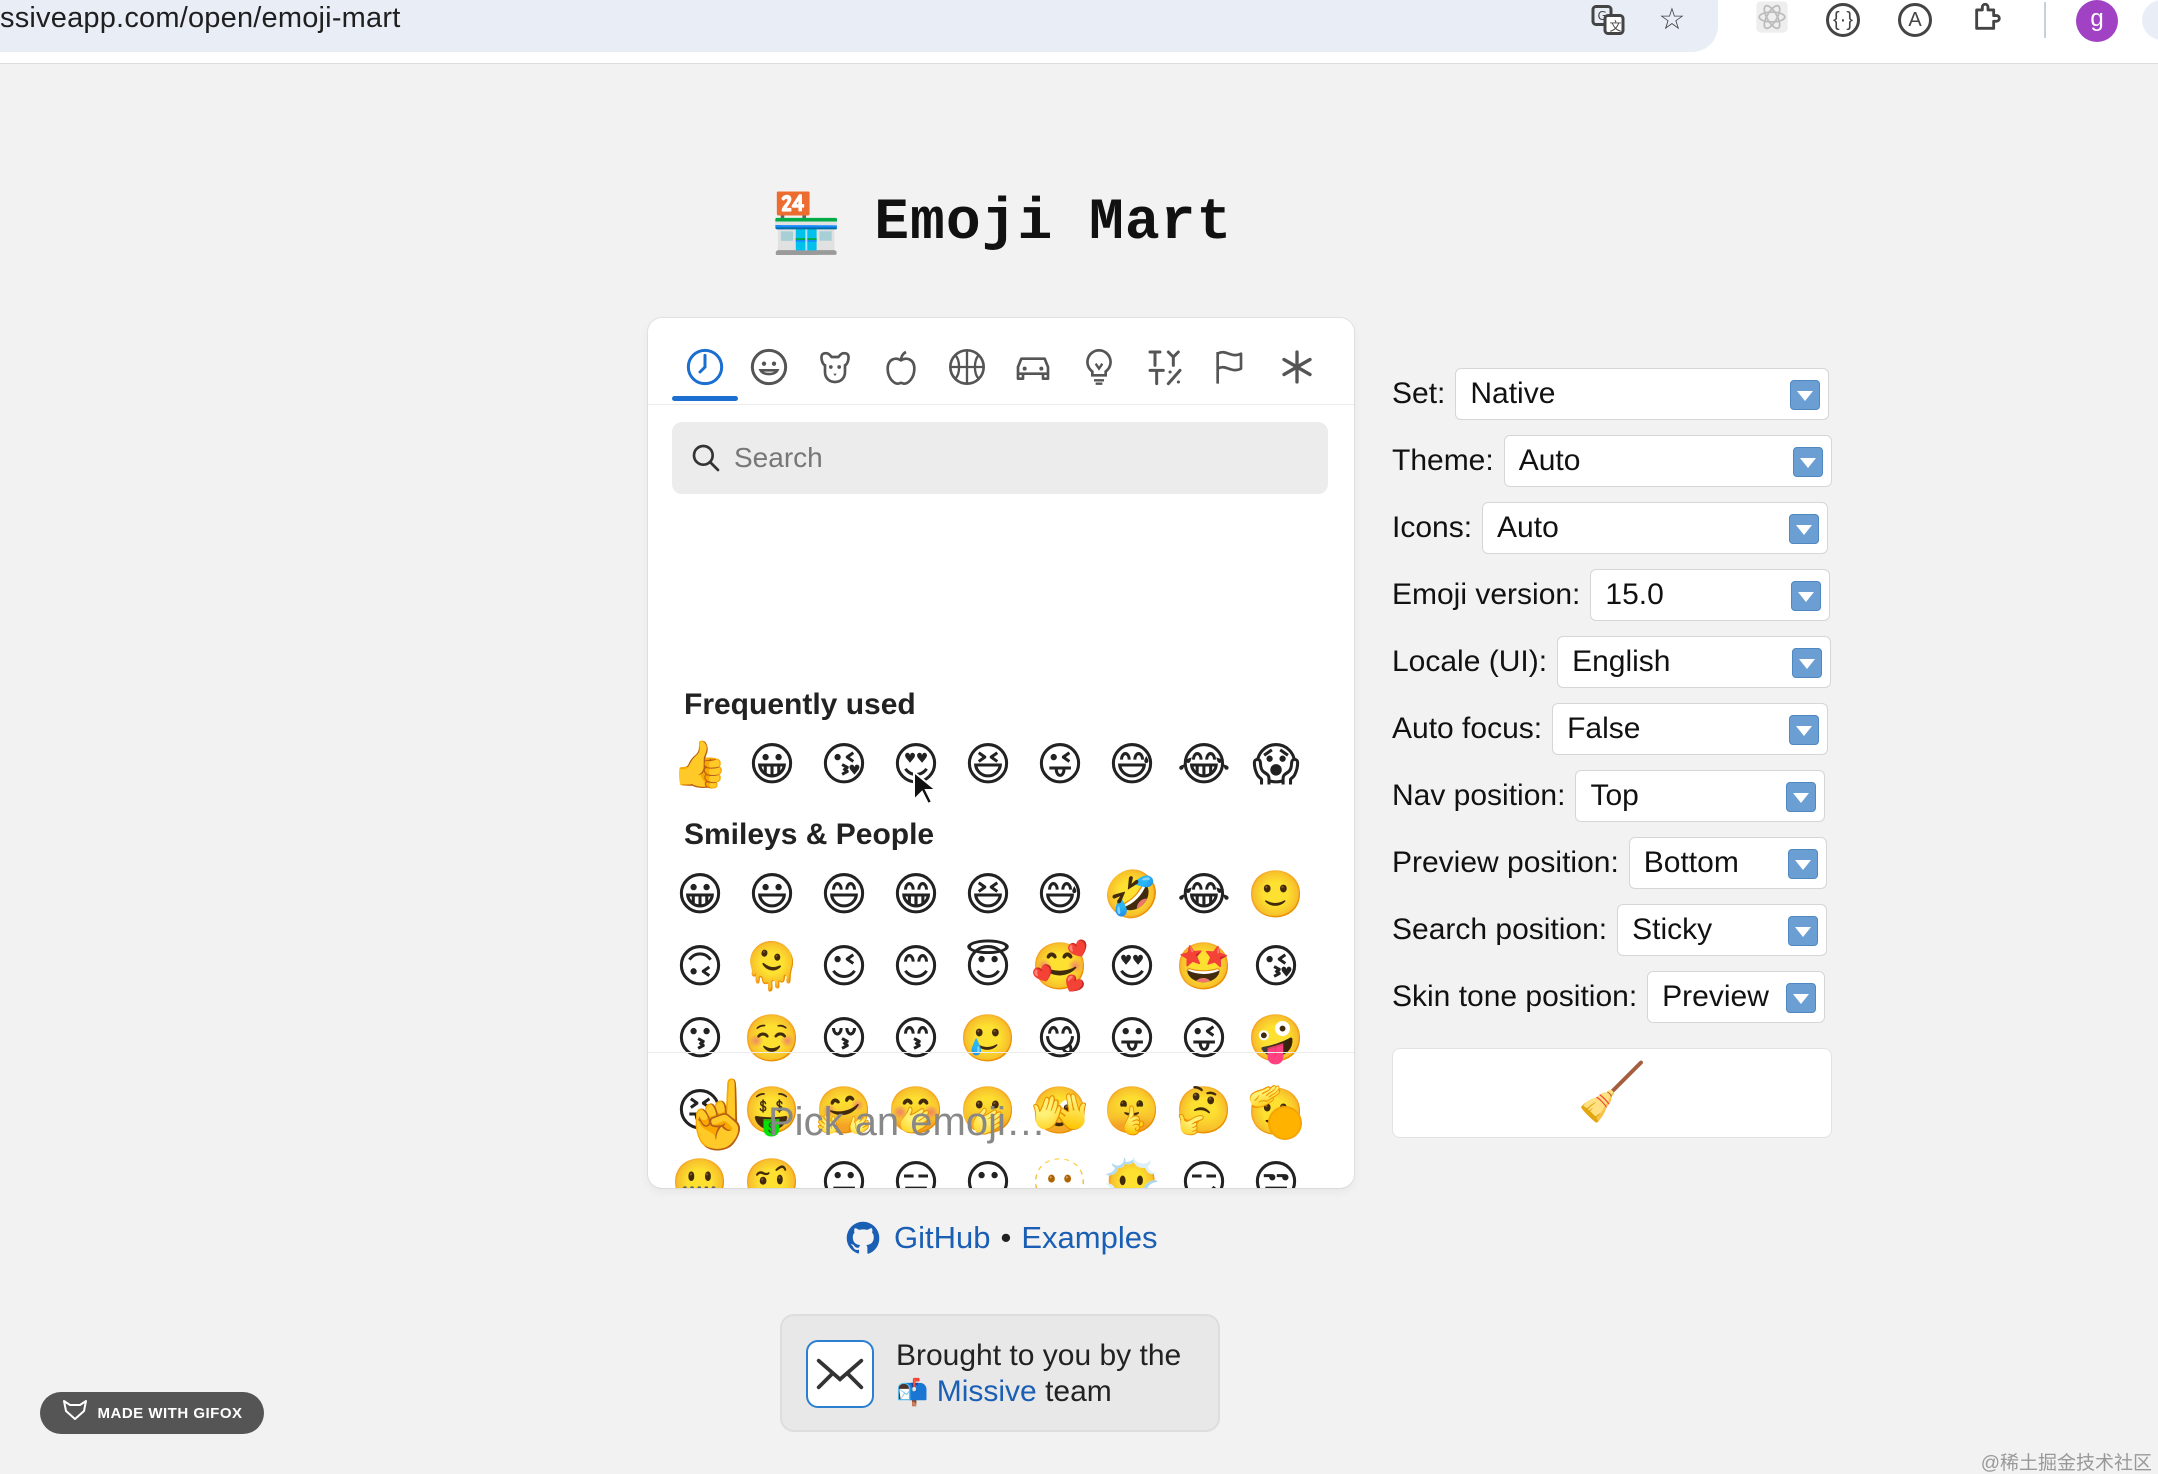 The width and height of the screenshot is (2158, 1474). What do you see at coordinates (1672, 929) in the screenshot?
I see `select-value: Sticky` at bounding box center [1672, 929].